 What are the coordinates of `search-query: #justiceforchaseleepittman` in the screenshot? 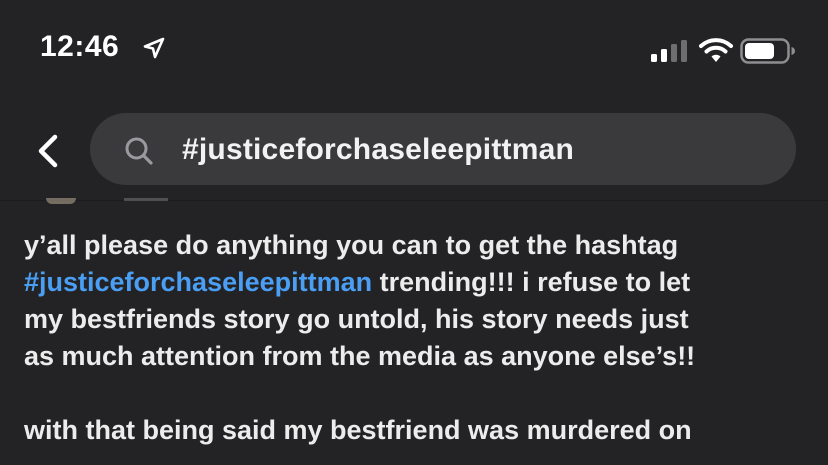 It's located at (378, 150).